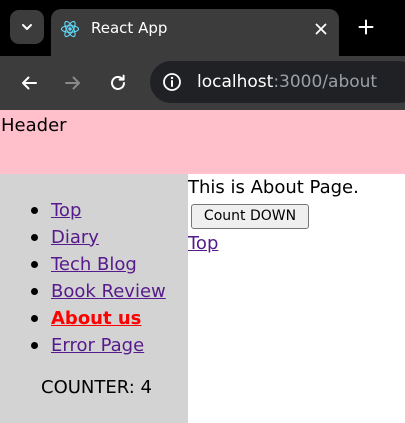  I want to click on reload-button, so click(118, 83).